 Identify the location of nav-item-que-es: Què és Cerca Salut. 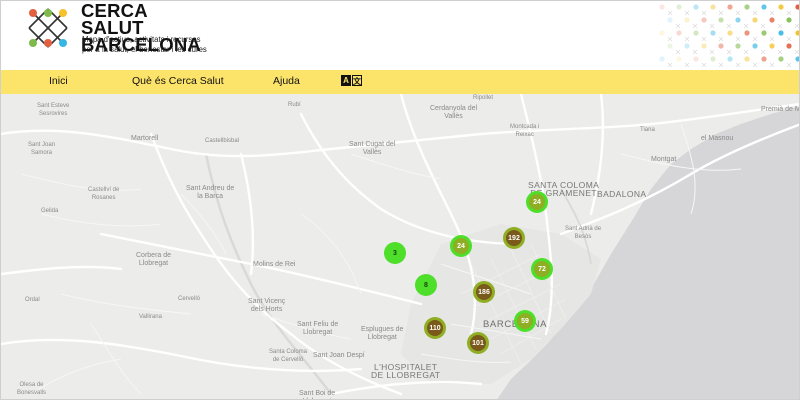
(178, 81).